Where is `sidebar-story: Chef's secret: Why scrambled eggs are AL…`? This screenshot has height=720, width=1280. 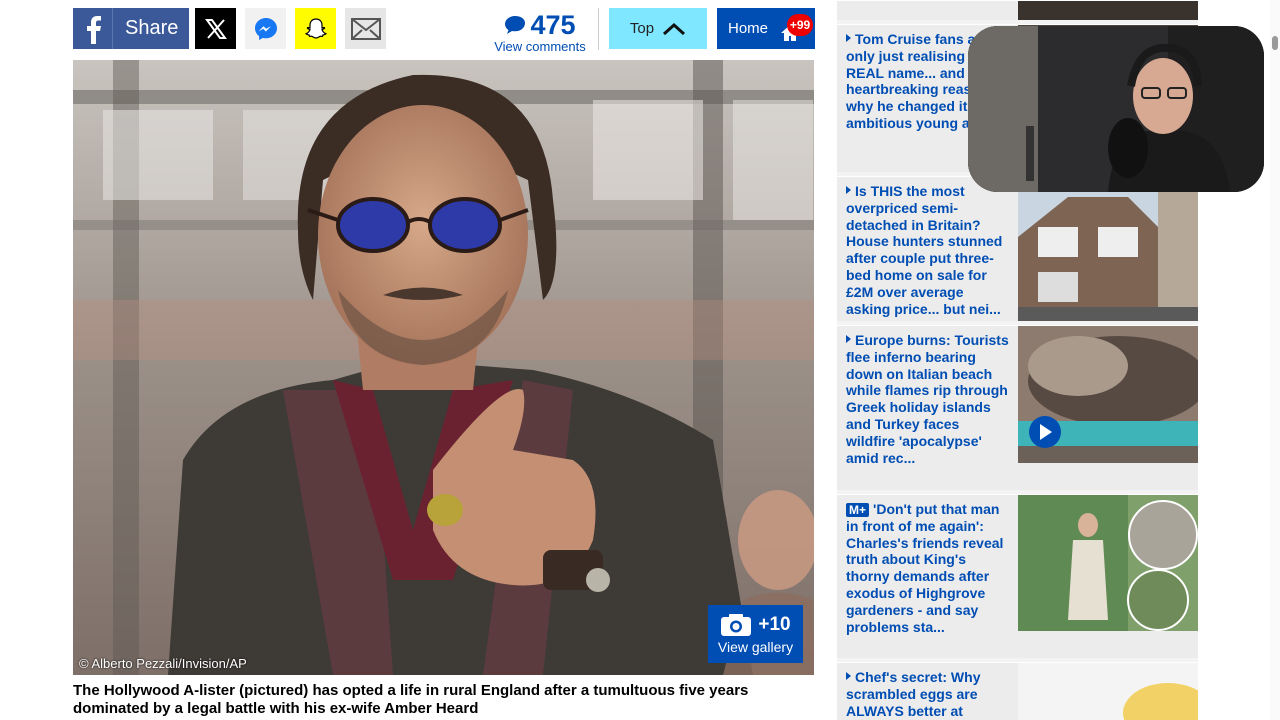
sidebar-story: Chef's secret: Why scrambled eggs are AL… is located at coordinates (1017, 691).